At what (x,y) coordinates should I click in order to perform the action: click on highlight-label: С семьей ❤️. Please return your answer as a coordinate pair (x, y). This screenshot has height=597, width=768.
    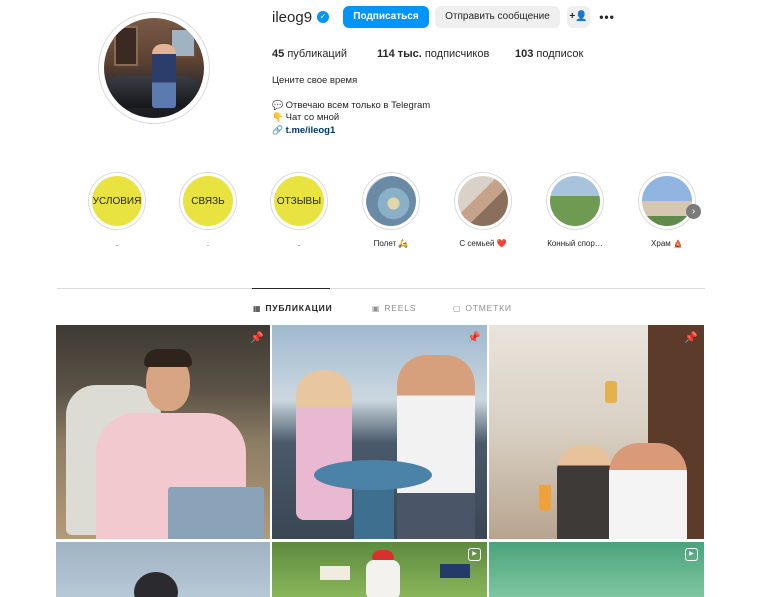
    Looking at the image, I should click on (483, 243).